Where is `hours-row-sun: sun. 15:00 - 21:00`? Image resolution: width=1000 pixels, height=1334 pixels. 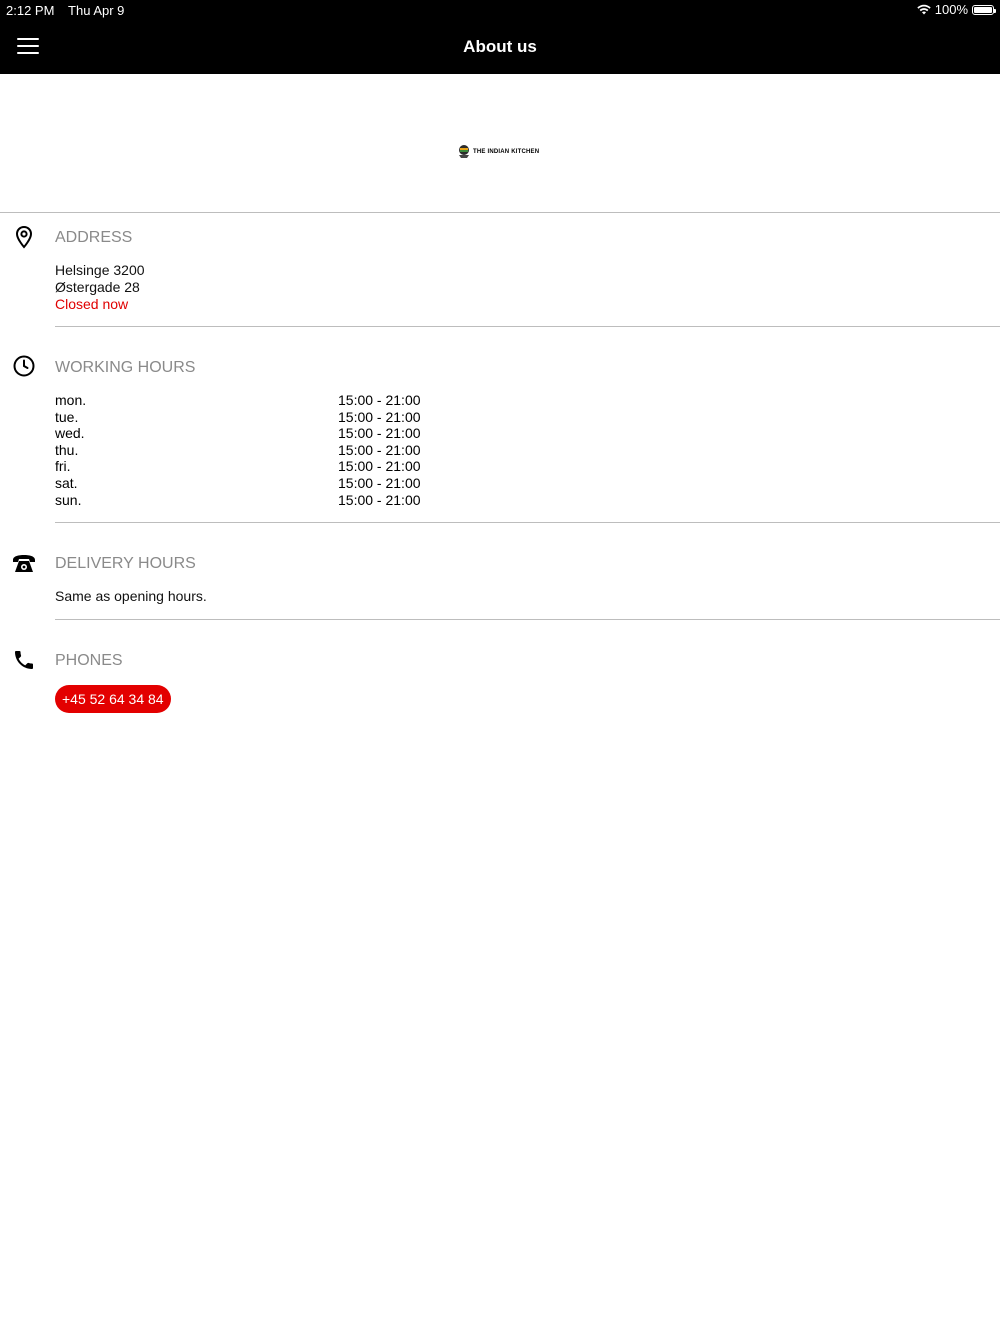 hours-row-sun: sun. 15:00 - 21:00 is located at coordinates (265, 500).